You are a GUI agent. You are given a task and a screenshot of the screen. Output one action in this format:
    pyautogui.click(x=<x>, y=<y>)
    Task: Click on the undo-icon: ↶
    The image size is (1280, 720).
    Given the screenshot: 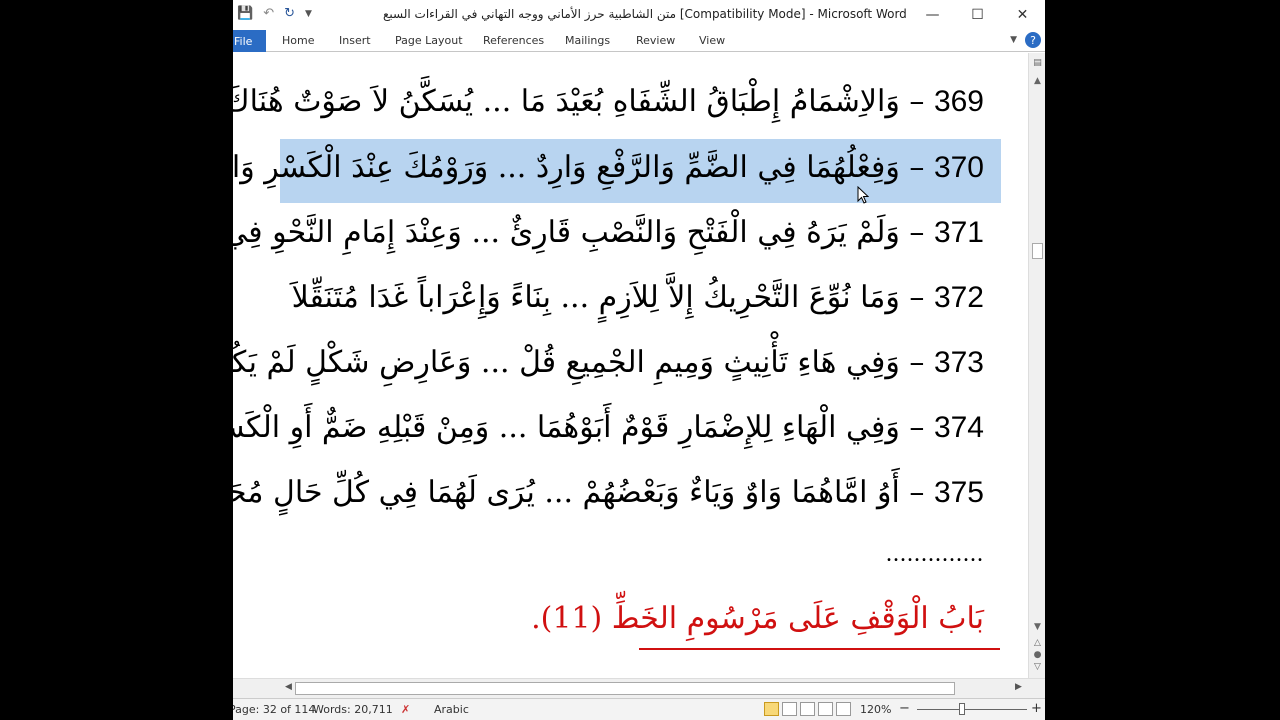 What is the action you would take?
    pyautogui.click(x=268, y=13)
    